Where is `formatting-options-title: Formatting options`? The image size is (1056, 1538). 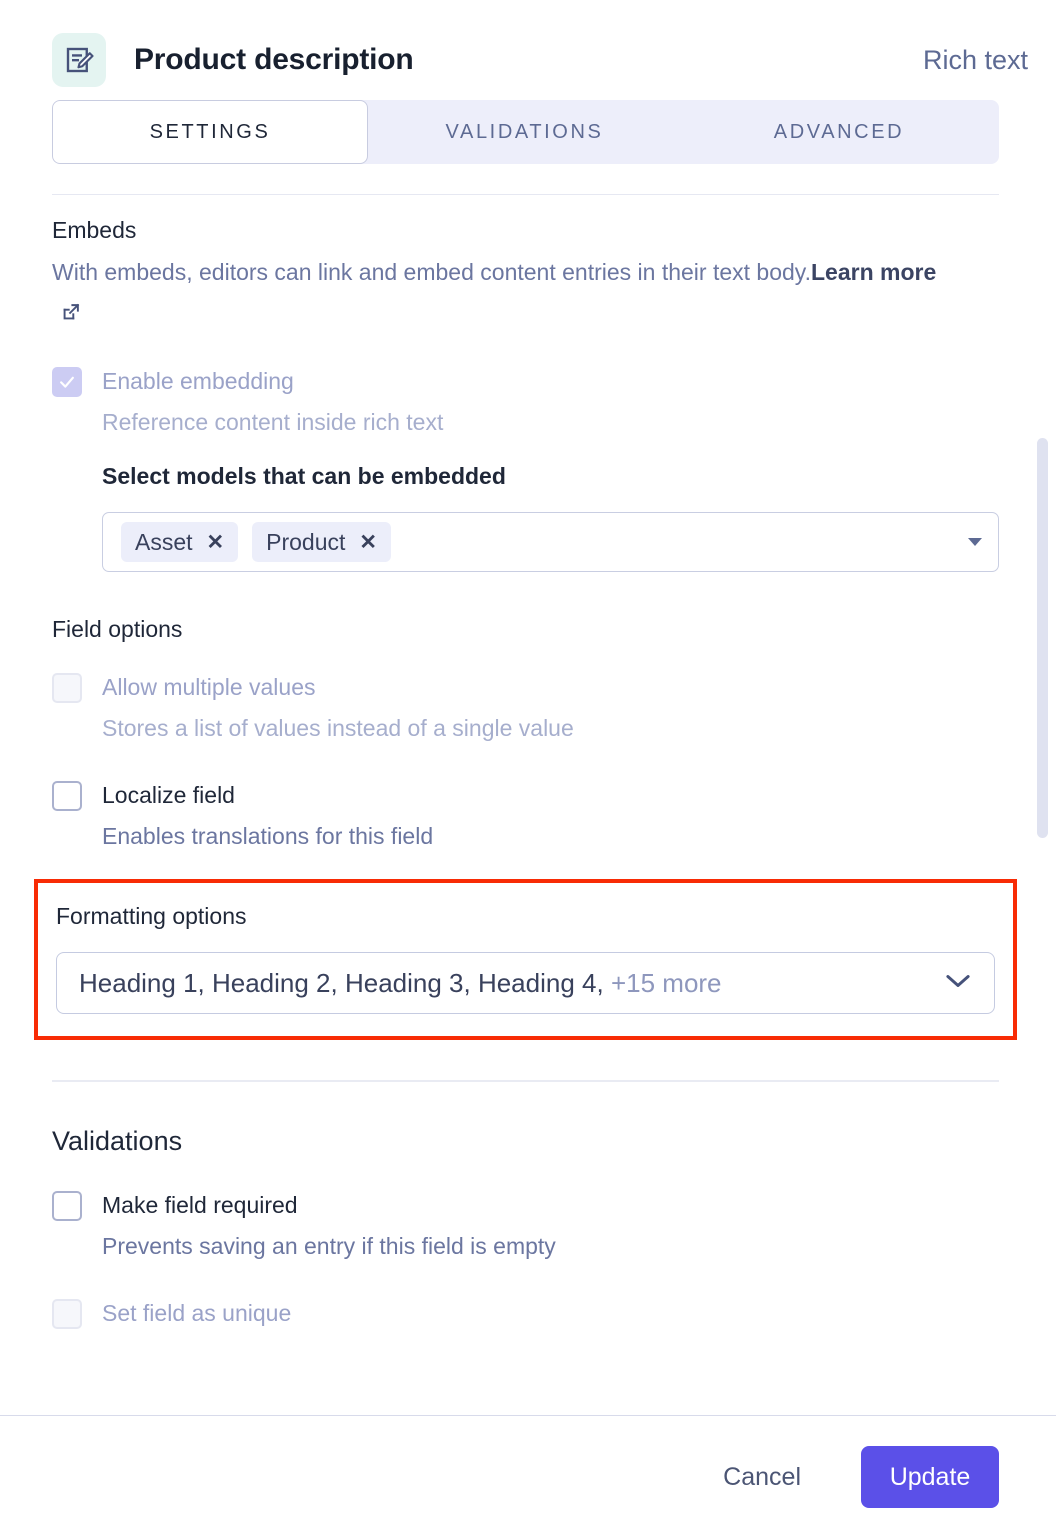
formatting-options-title: Formatting options is located at coordinates (151, 916).